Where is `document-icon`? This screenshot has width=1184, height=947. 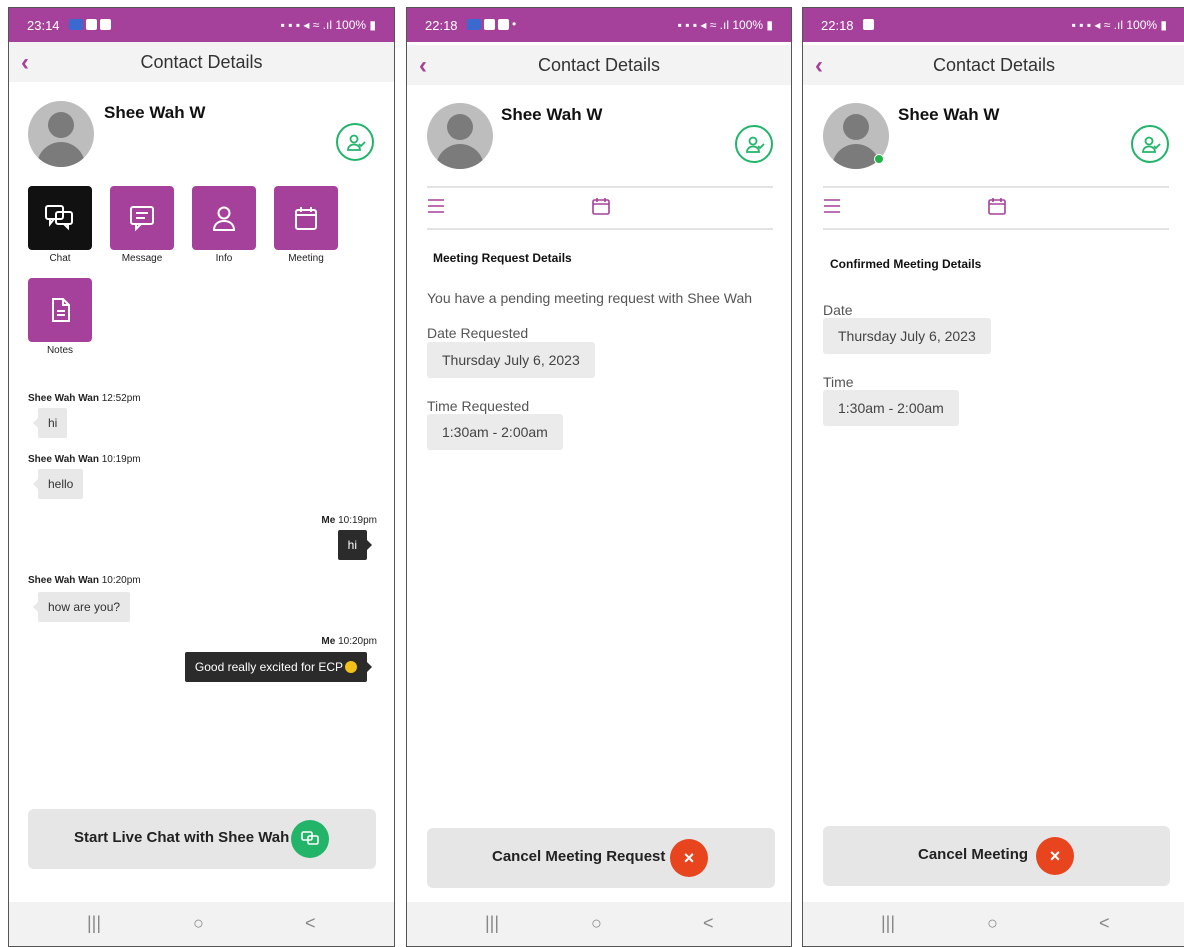
document-icon is located at coordinates (61, 310).